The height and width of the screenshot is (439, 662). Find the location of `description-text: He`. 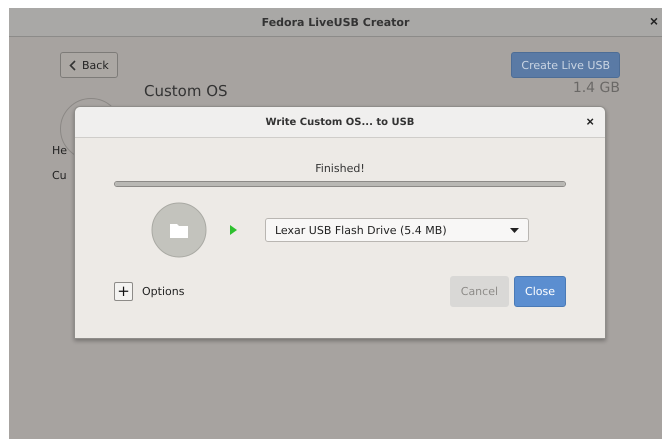

description-text: He is located at coordinates (60, 150).